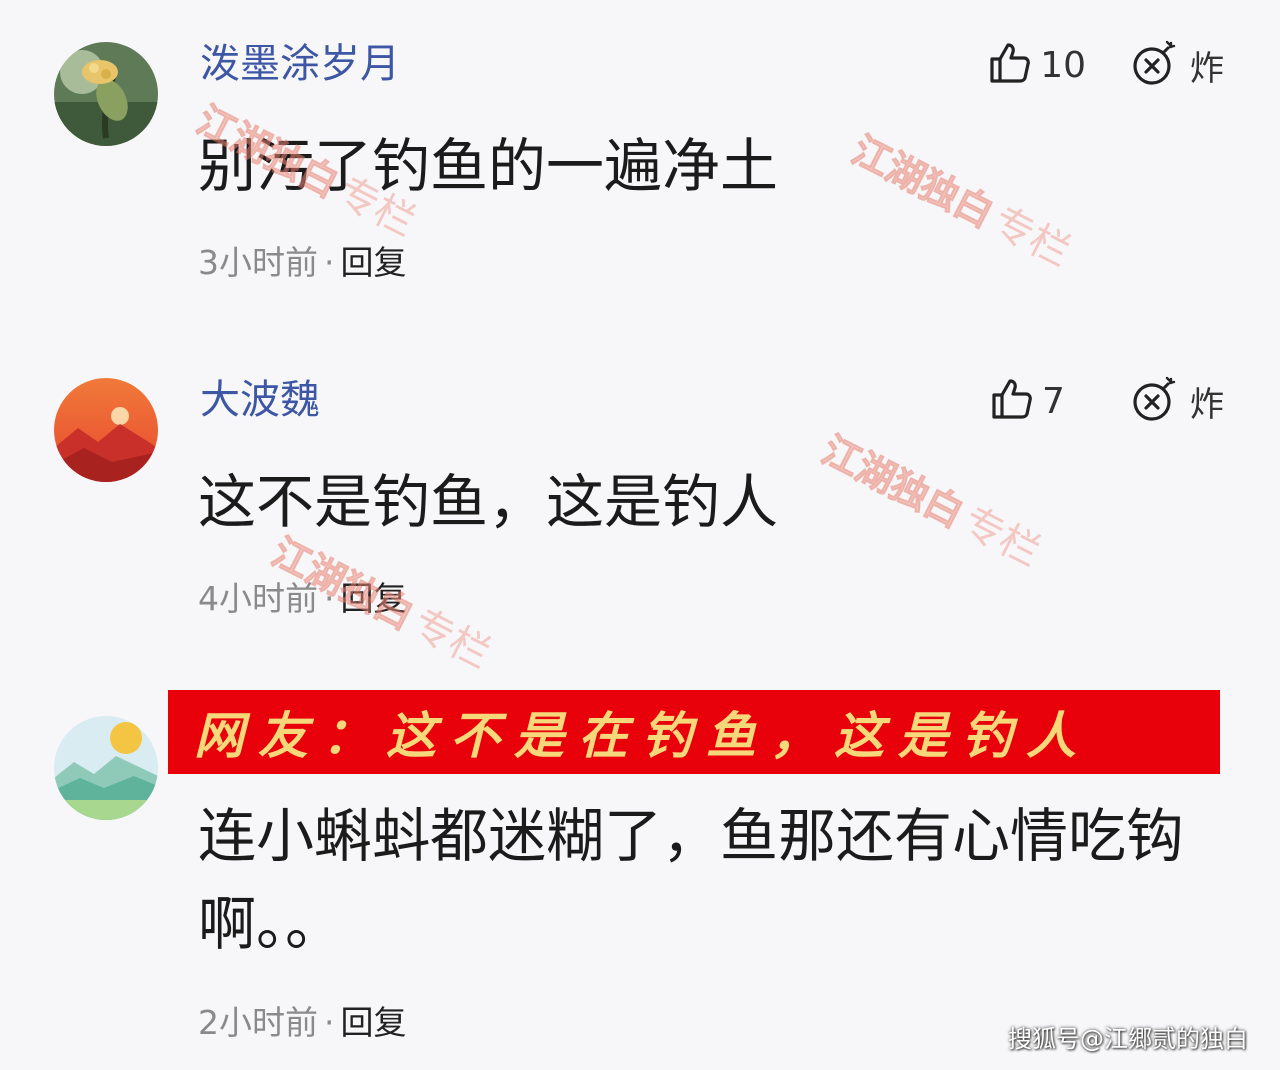 The image size is (1280, 1070). What do you see at coordinates (1053, 401) in the screenshot?
I see `like-count: 7` at bounding box center [1053, 401].